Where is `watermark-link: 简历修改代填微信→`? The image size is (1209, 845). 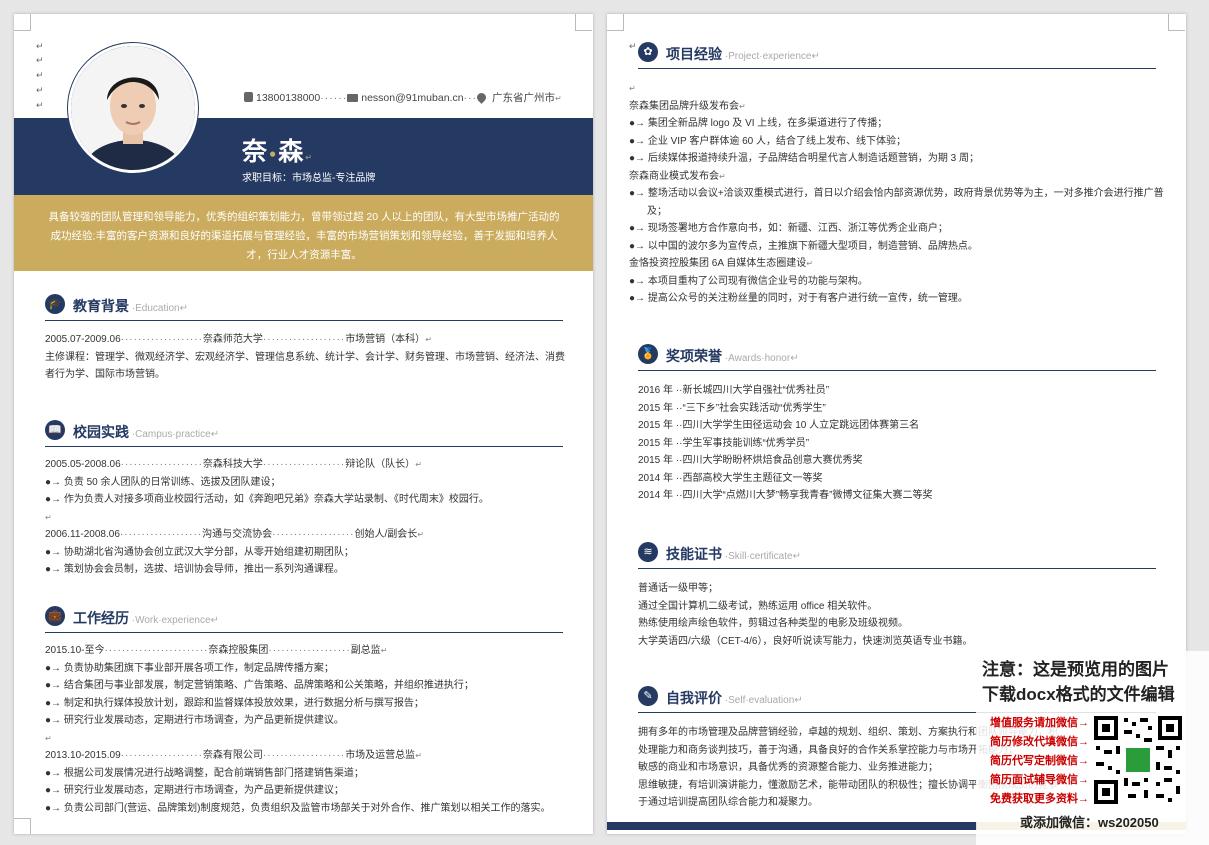 watermark-link: 简历修改代填微信→ is located at coordinates (1039, 742).